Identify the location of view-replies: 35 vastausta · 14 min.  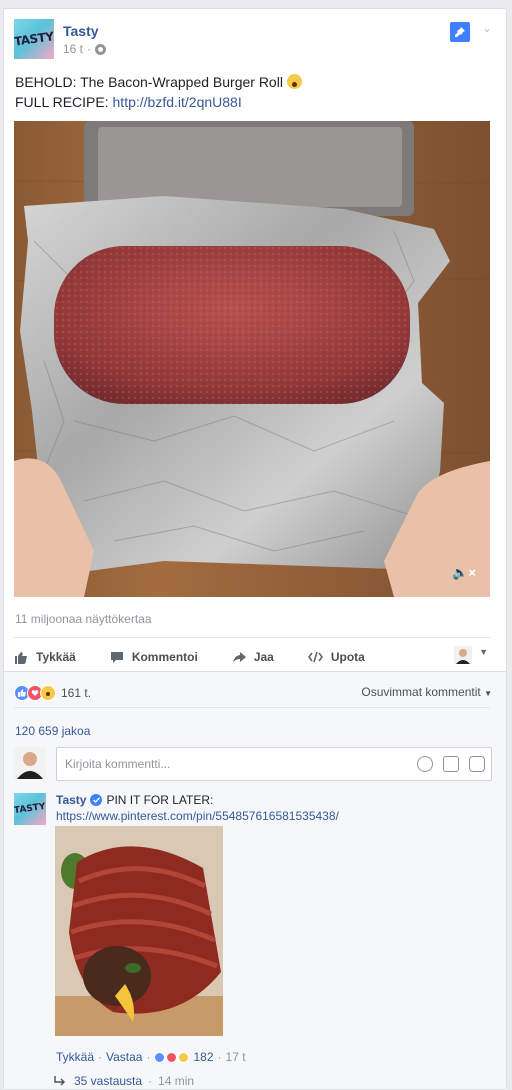
(124, 1081).